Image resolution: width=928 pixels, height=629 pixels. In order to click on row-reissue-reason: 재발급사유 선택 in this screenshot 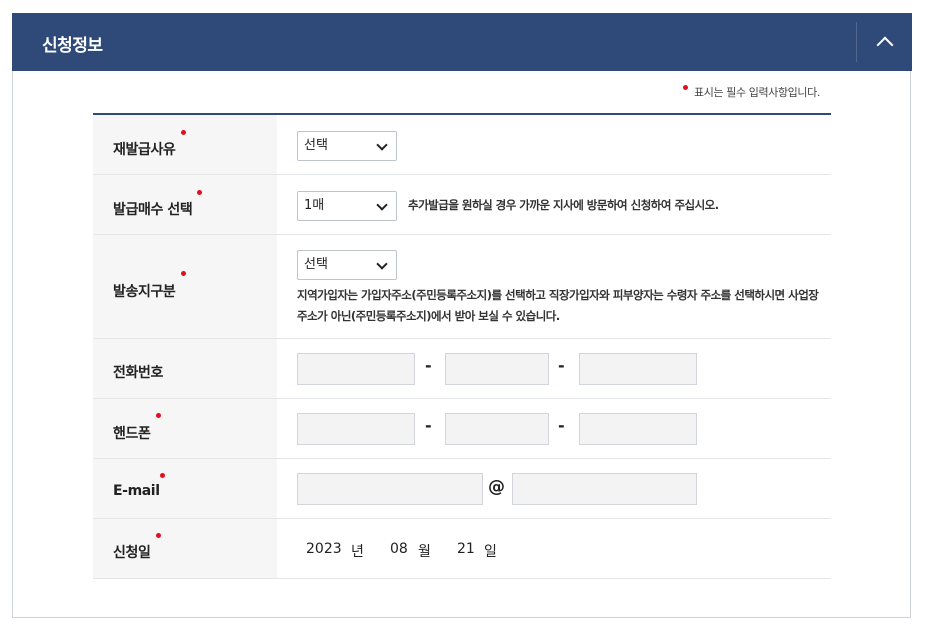, I will do `click(462, 145)`.